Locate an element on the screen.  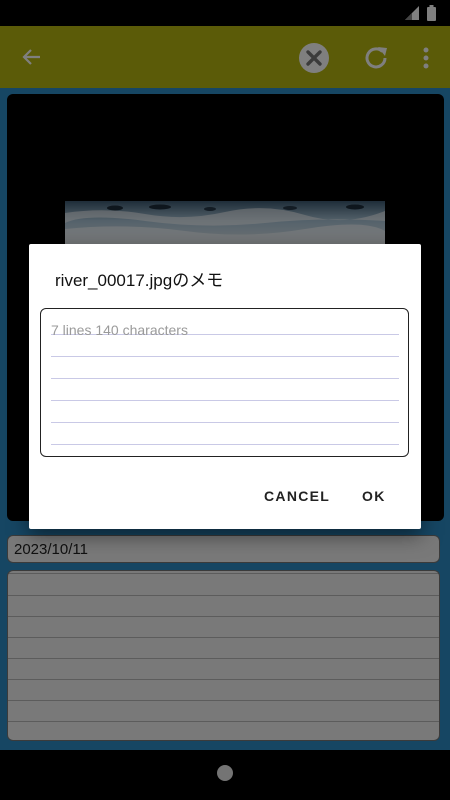
cancel-button: CANCEL is located at coordinates (297, 496).